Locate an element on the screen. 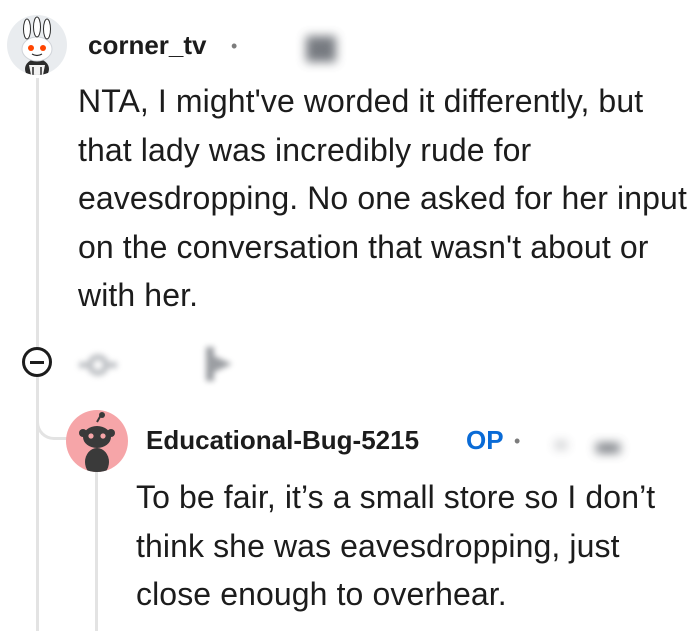 The height and width of the screenshot is (631, 700). minus-circle-icon is located at coordinates (37, 362).